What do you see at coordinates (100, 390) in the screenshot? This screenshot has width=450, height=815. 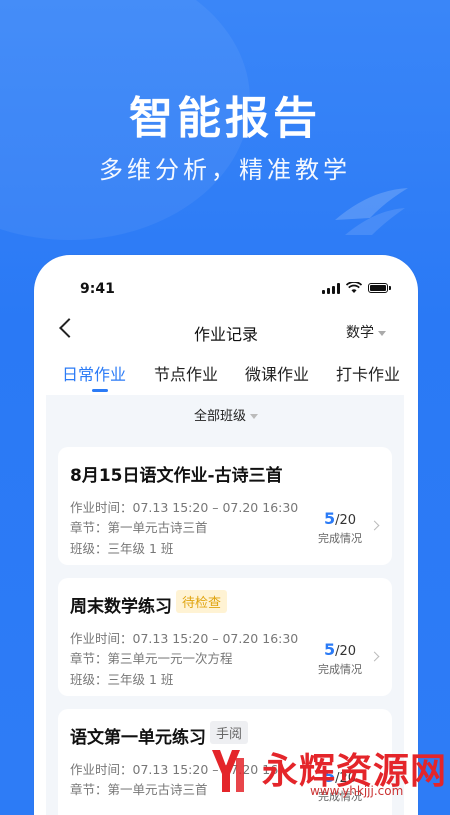 I see `active-tab-indicator` at bounding box center [100, 390].